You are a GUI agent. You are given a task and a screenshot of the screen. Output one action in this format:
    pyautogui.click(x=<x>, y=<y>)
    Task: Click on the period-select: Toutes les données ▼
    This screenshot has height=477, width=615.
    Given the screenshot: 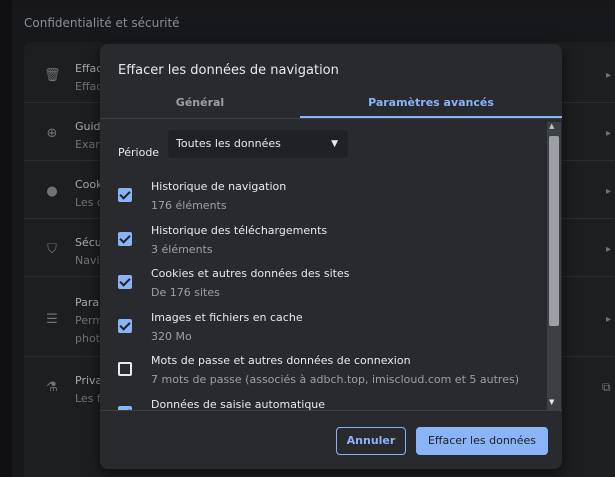 What is the action you would take?
    pyautogui.click(x=258, y=144)
    